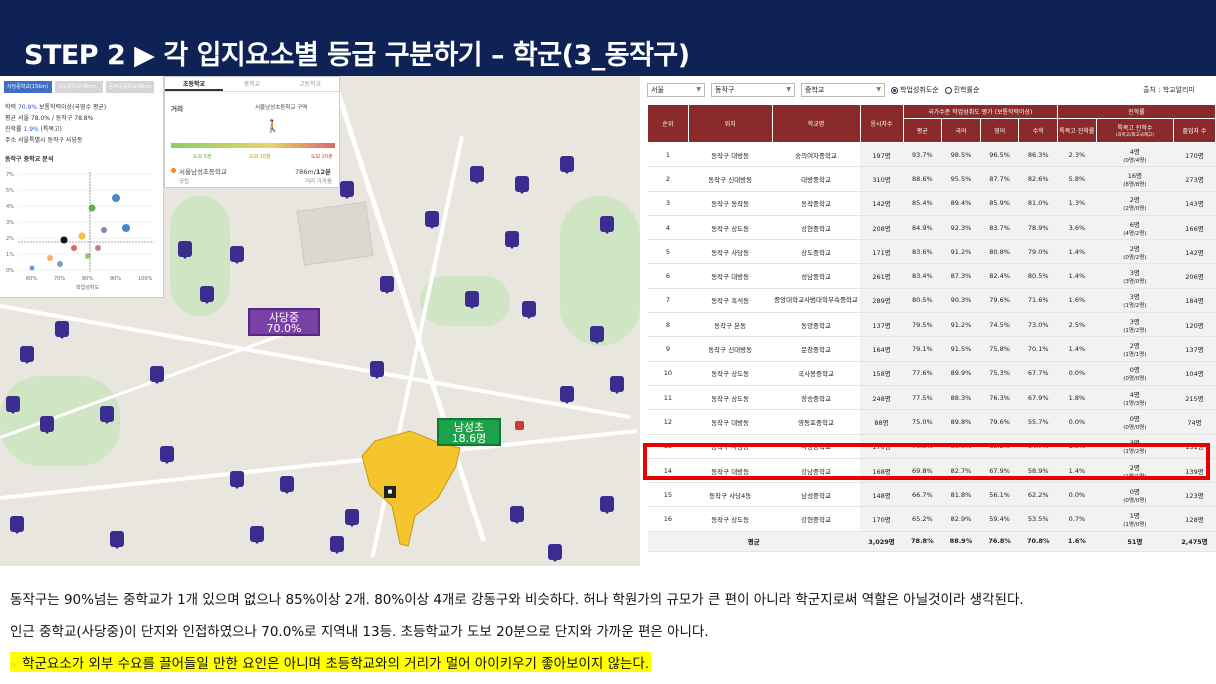  What do you see at coordinates (10, 239) in the screenshot?
I see `svg-text: 2%` at bounding box center [10, 239].